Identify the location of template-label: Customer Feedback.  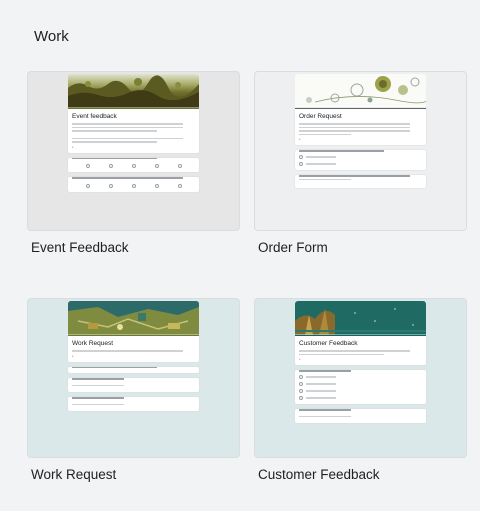
(319, 474).